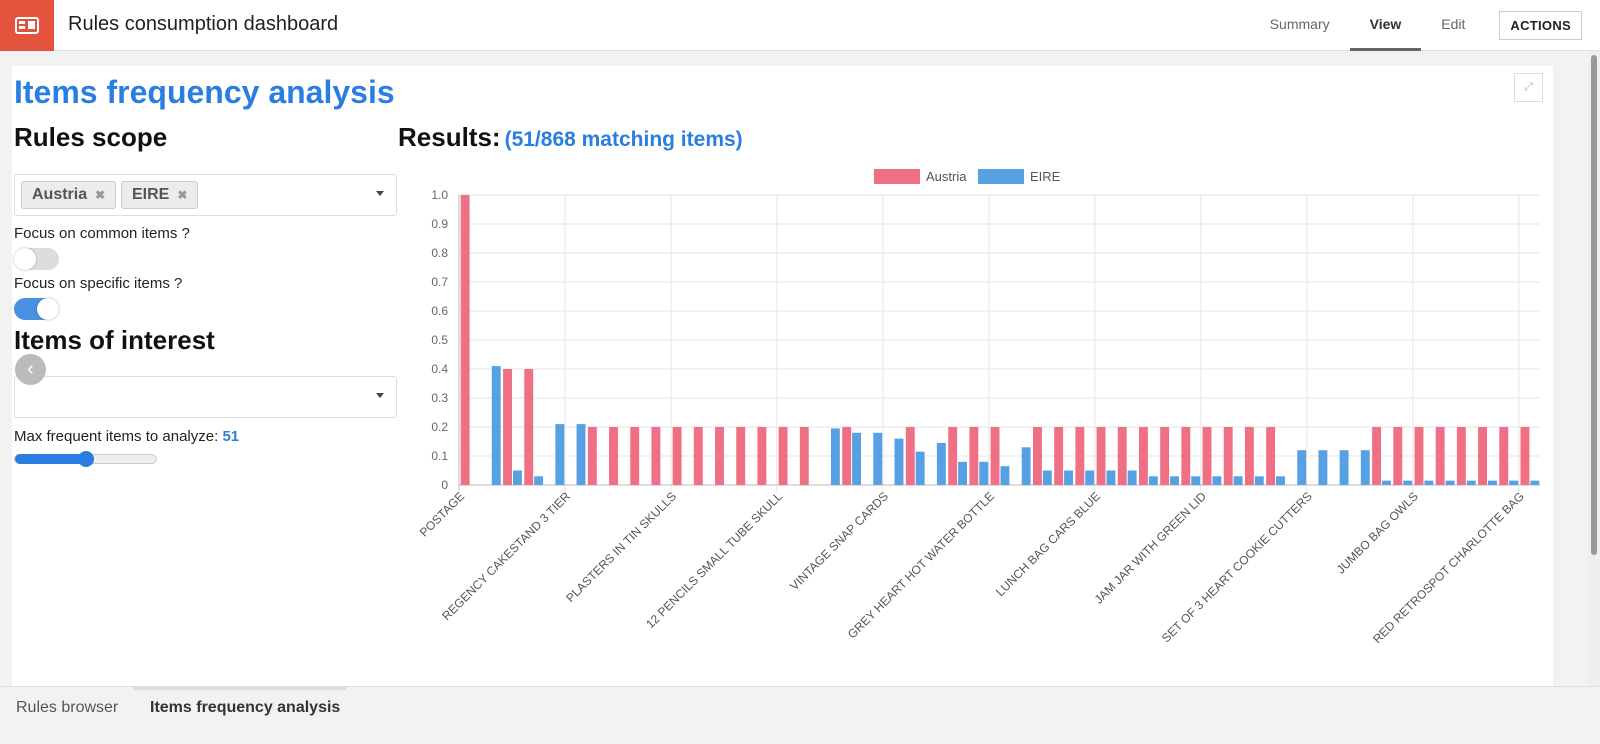  What do you see at coordinates (1045, 176) in the screenshot?
I see `legend-label: EIRE` at bounding box center [1045, 176].